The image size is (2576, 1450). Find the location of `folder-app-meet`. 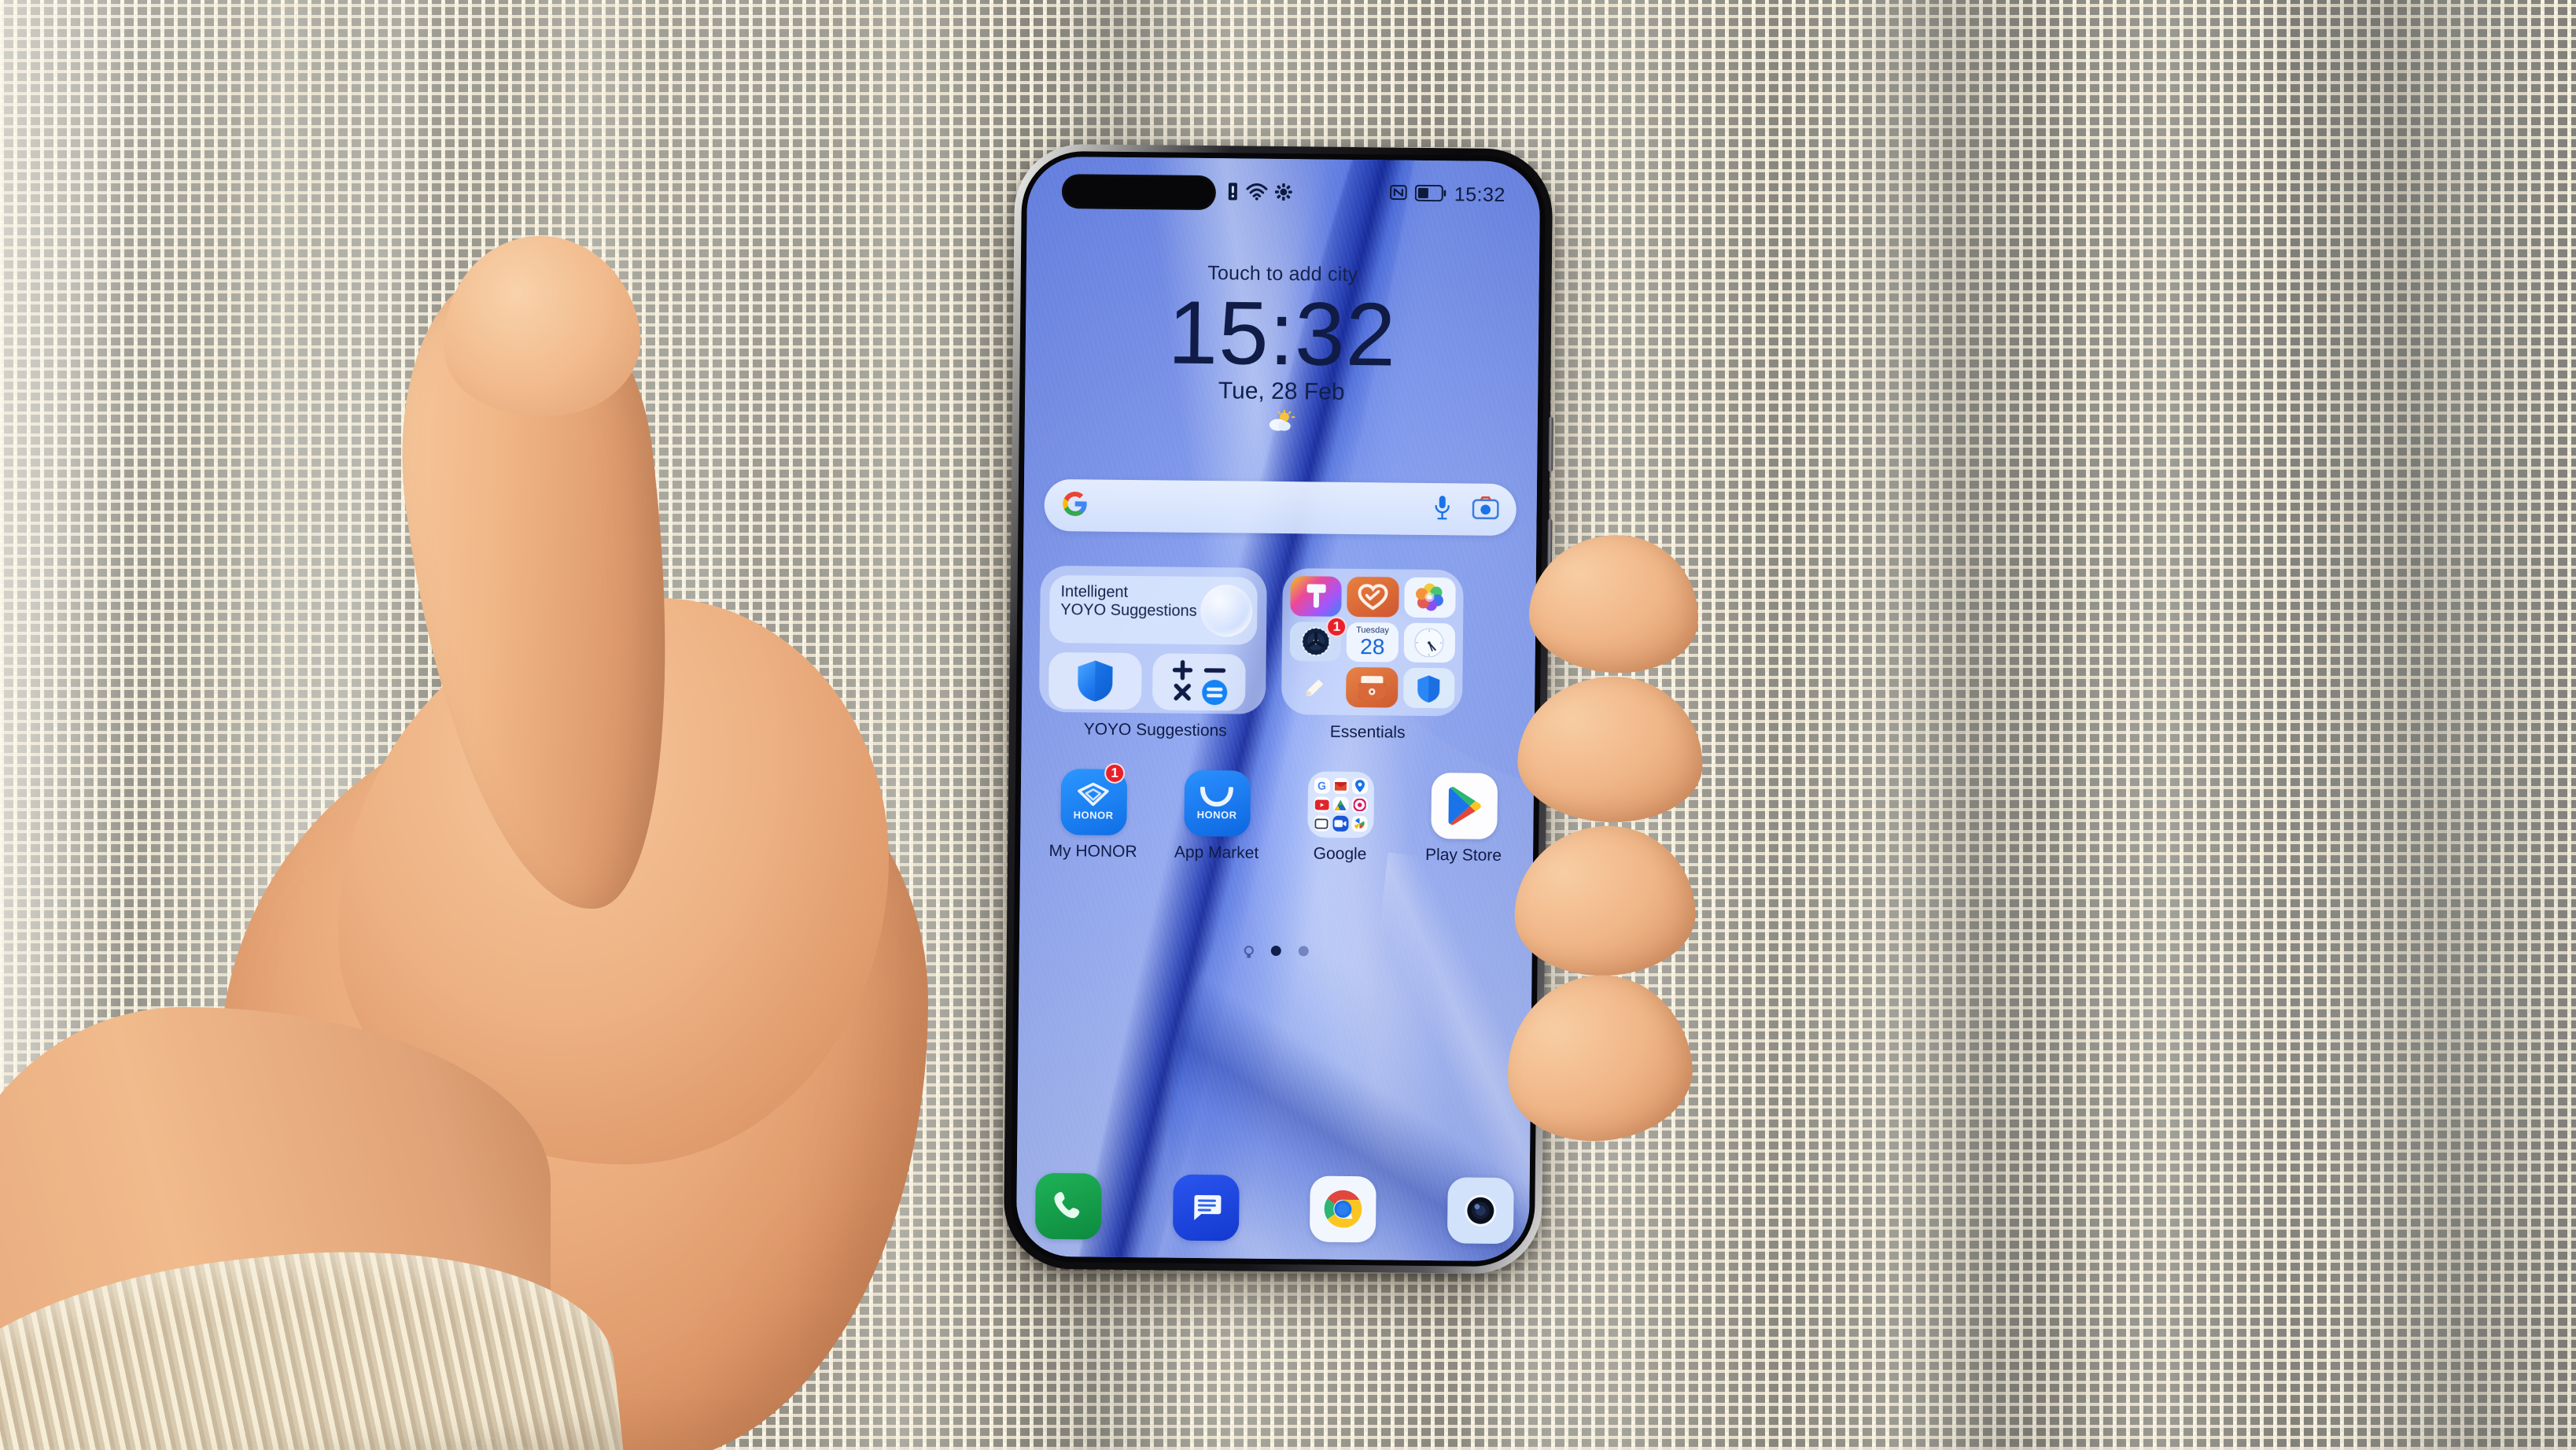

folder-app-meet is located at coordinates (1340, 824).